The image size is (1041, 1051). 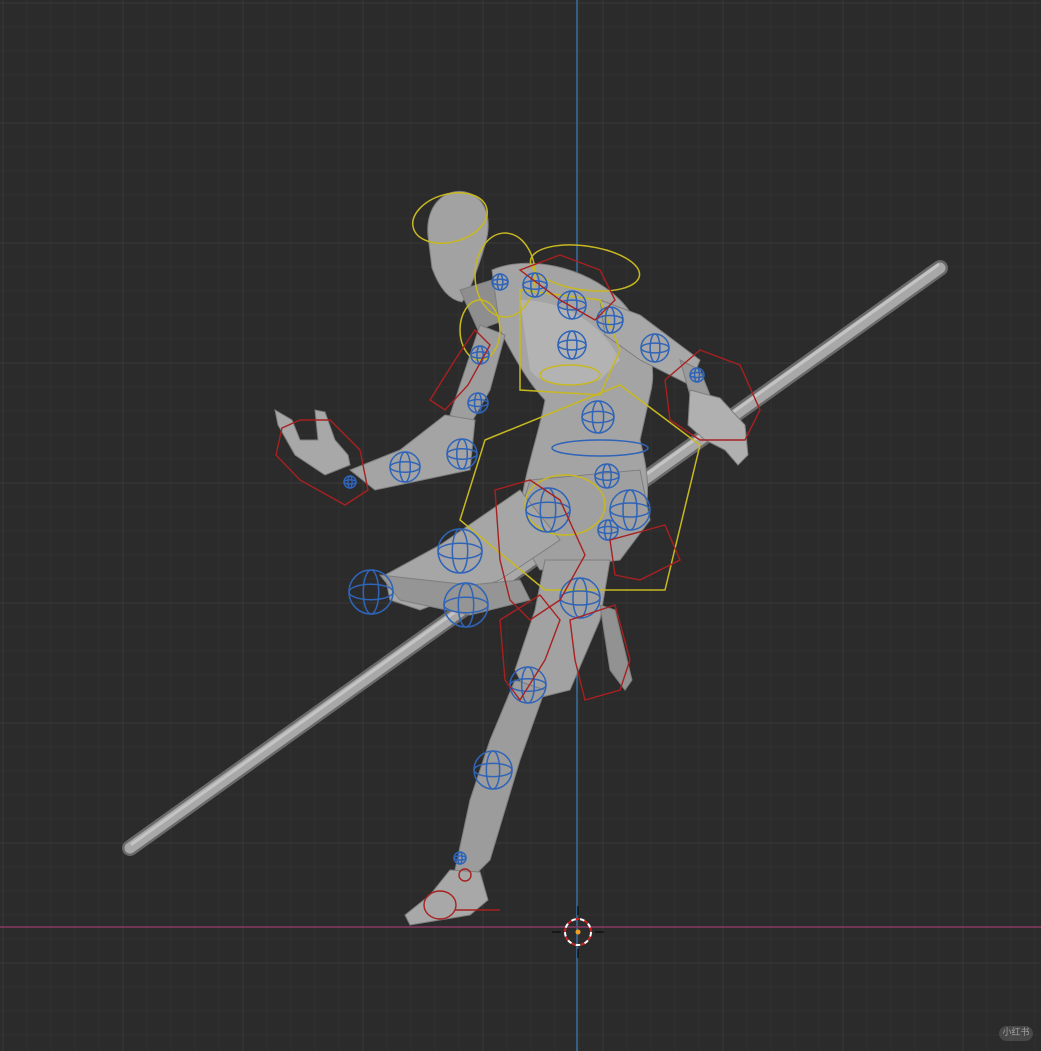 I want to click on 3d-cursor-icon, so click(x=578, y=932).